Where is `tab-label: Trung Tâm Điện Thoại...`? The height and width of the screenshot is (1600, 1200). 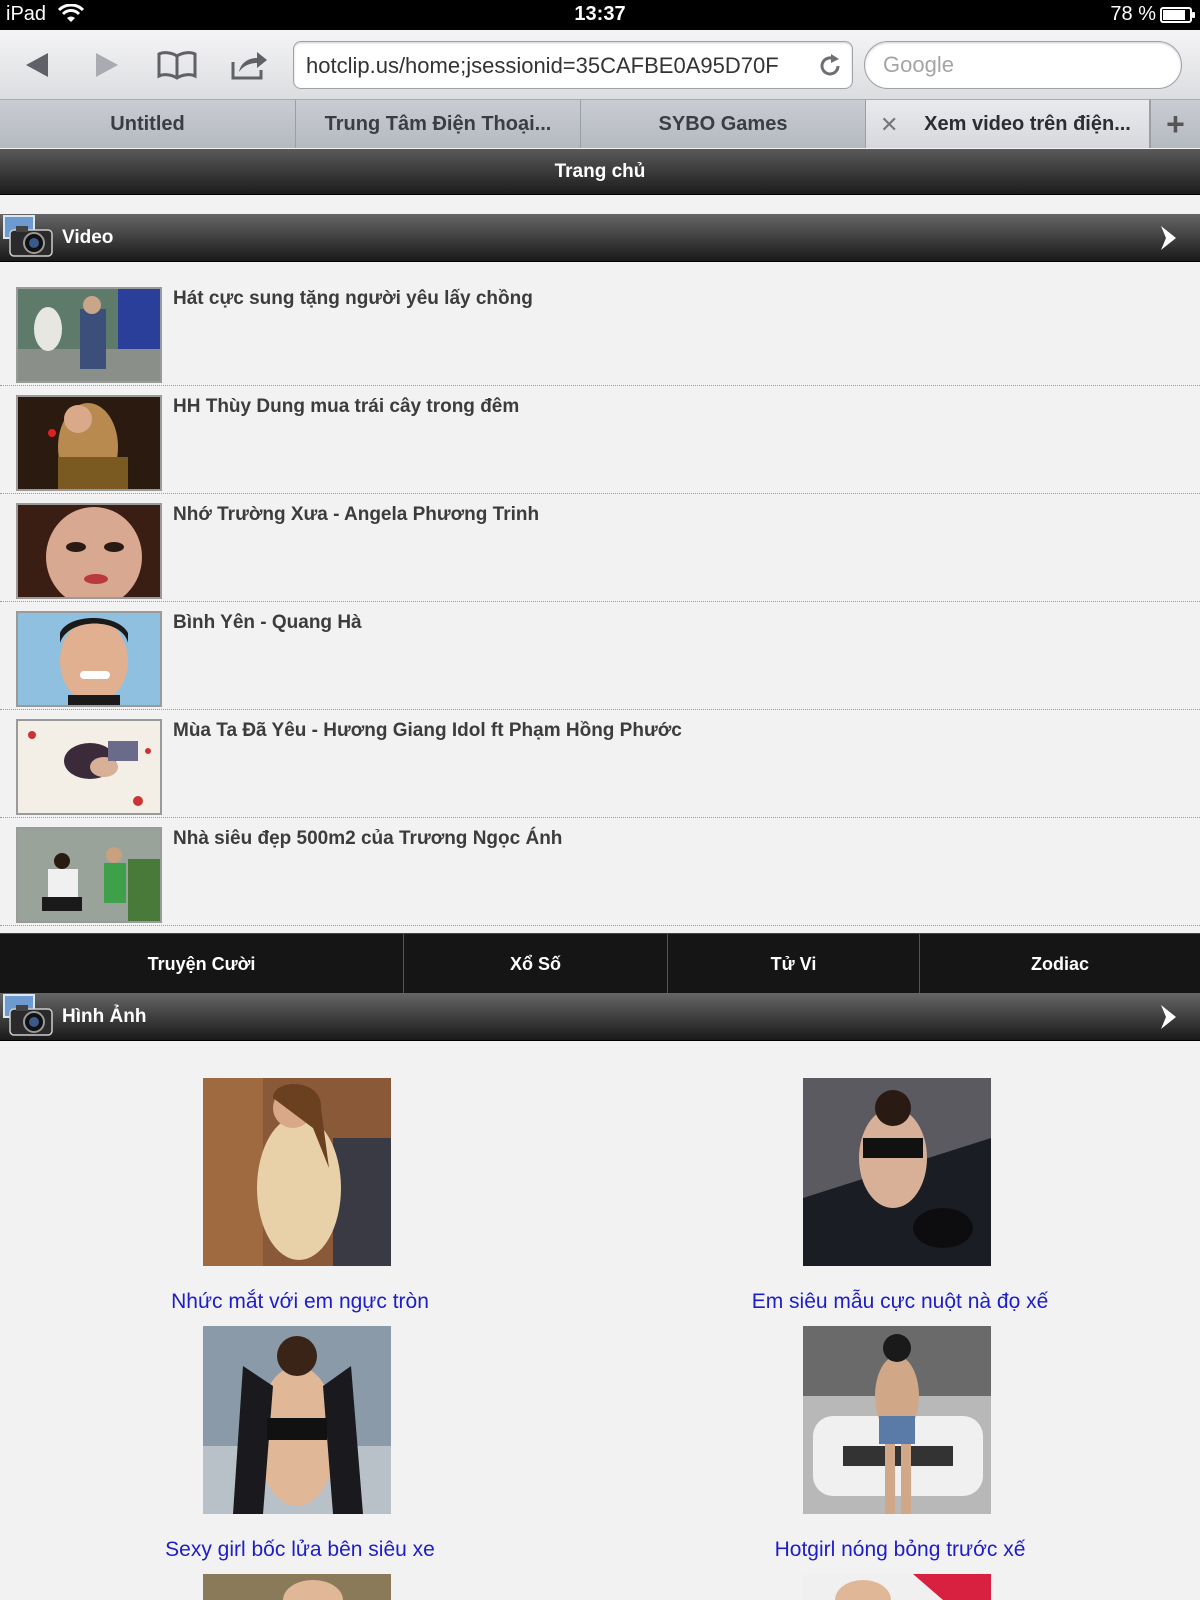 tab-label: Trung Tâm Điện Thoại... is located at coordinates (438, 123).